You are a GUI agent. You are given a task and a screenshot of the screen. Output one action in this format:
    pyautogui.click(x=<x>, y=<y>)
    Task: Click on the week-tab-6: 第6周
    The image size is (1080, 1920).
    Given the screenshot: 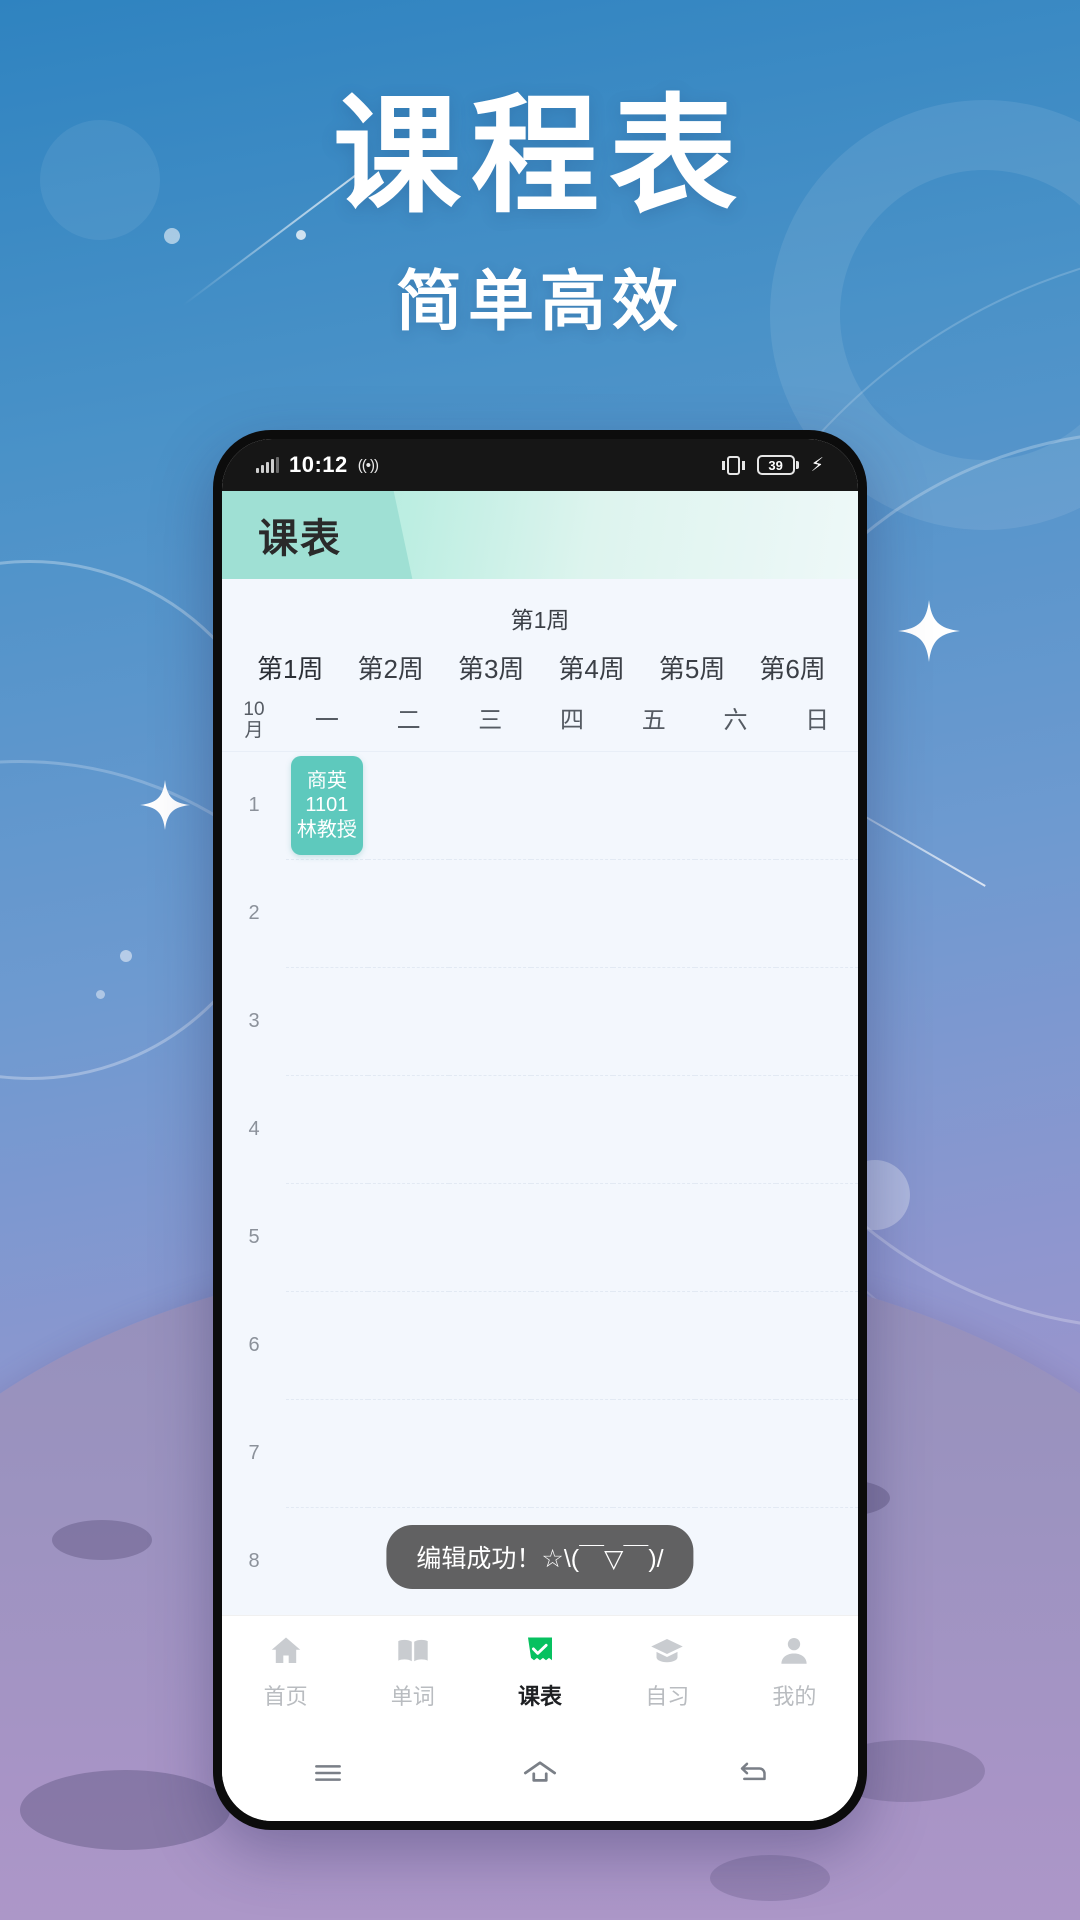 What is the action you would take?
    pyautogui.click(x=792, y=667)
    